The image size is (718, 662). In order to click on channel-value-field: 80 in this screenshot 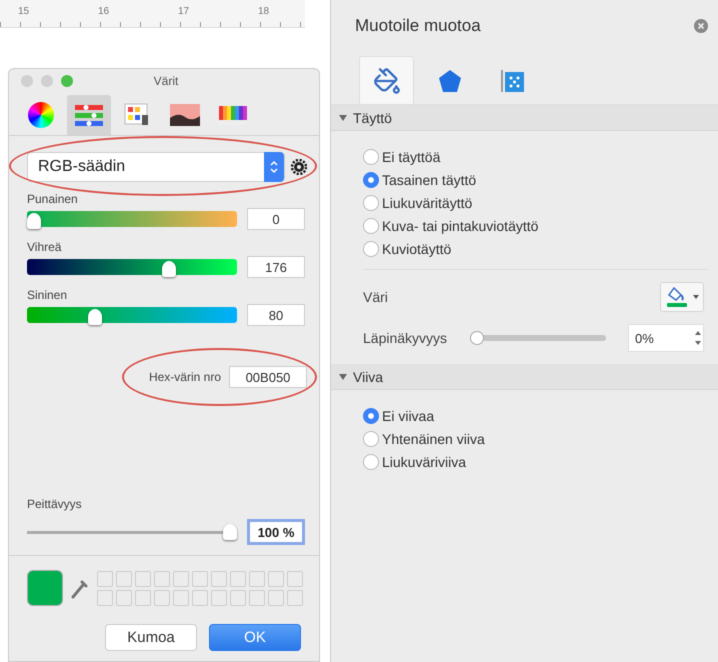, I will do `click(276, 315)`.